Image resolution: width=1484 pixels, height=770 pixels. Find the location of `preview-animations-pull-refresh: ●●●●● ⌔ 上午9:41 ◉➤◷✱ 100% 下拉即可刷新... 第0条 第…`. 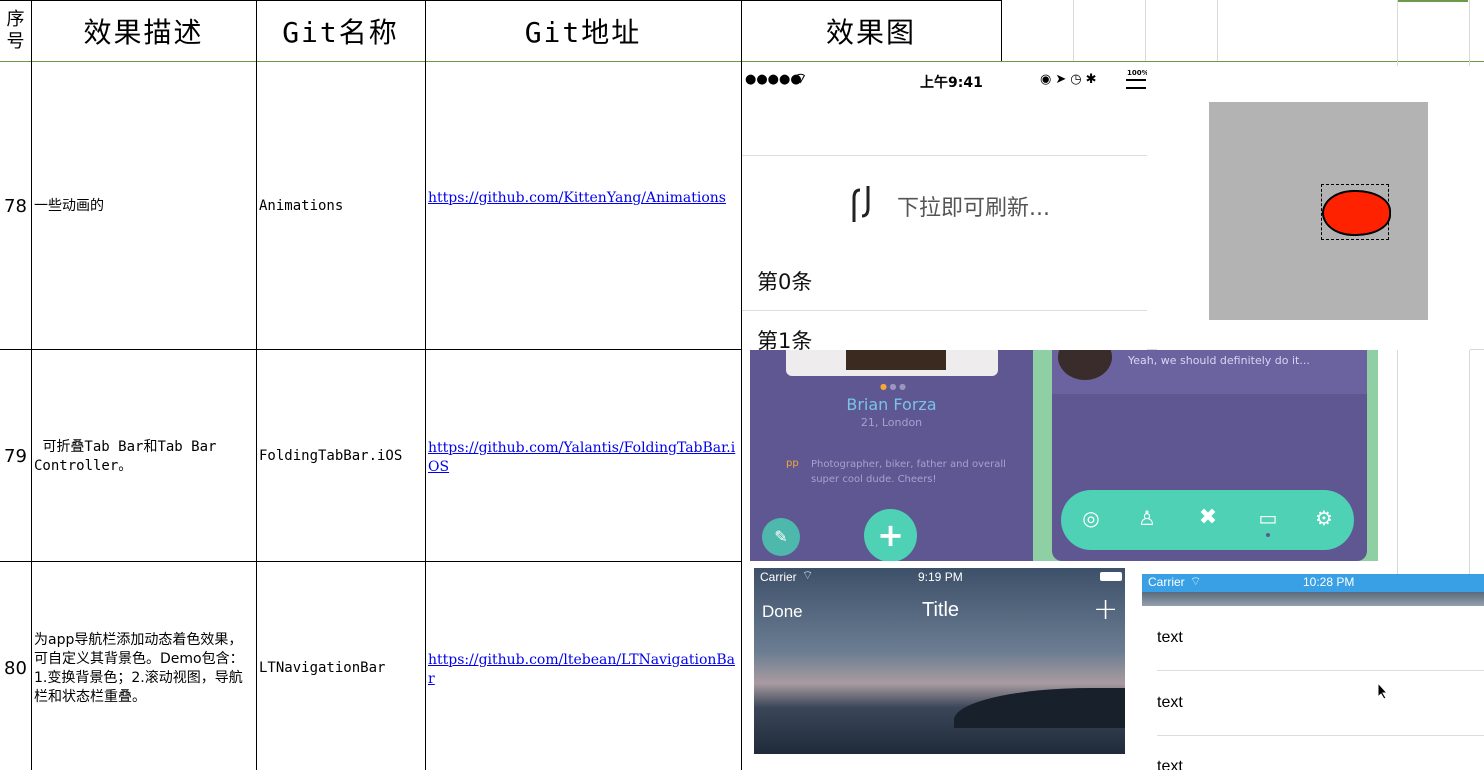

preview-animations-pull-refresh: ●●●●● ⌔ 上午9:41 ◉➤◷✱ 100% 下拉即可刷新... 第0条 第… is located at coordinates (944, 209).